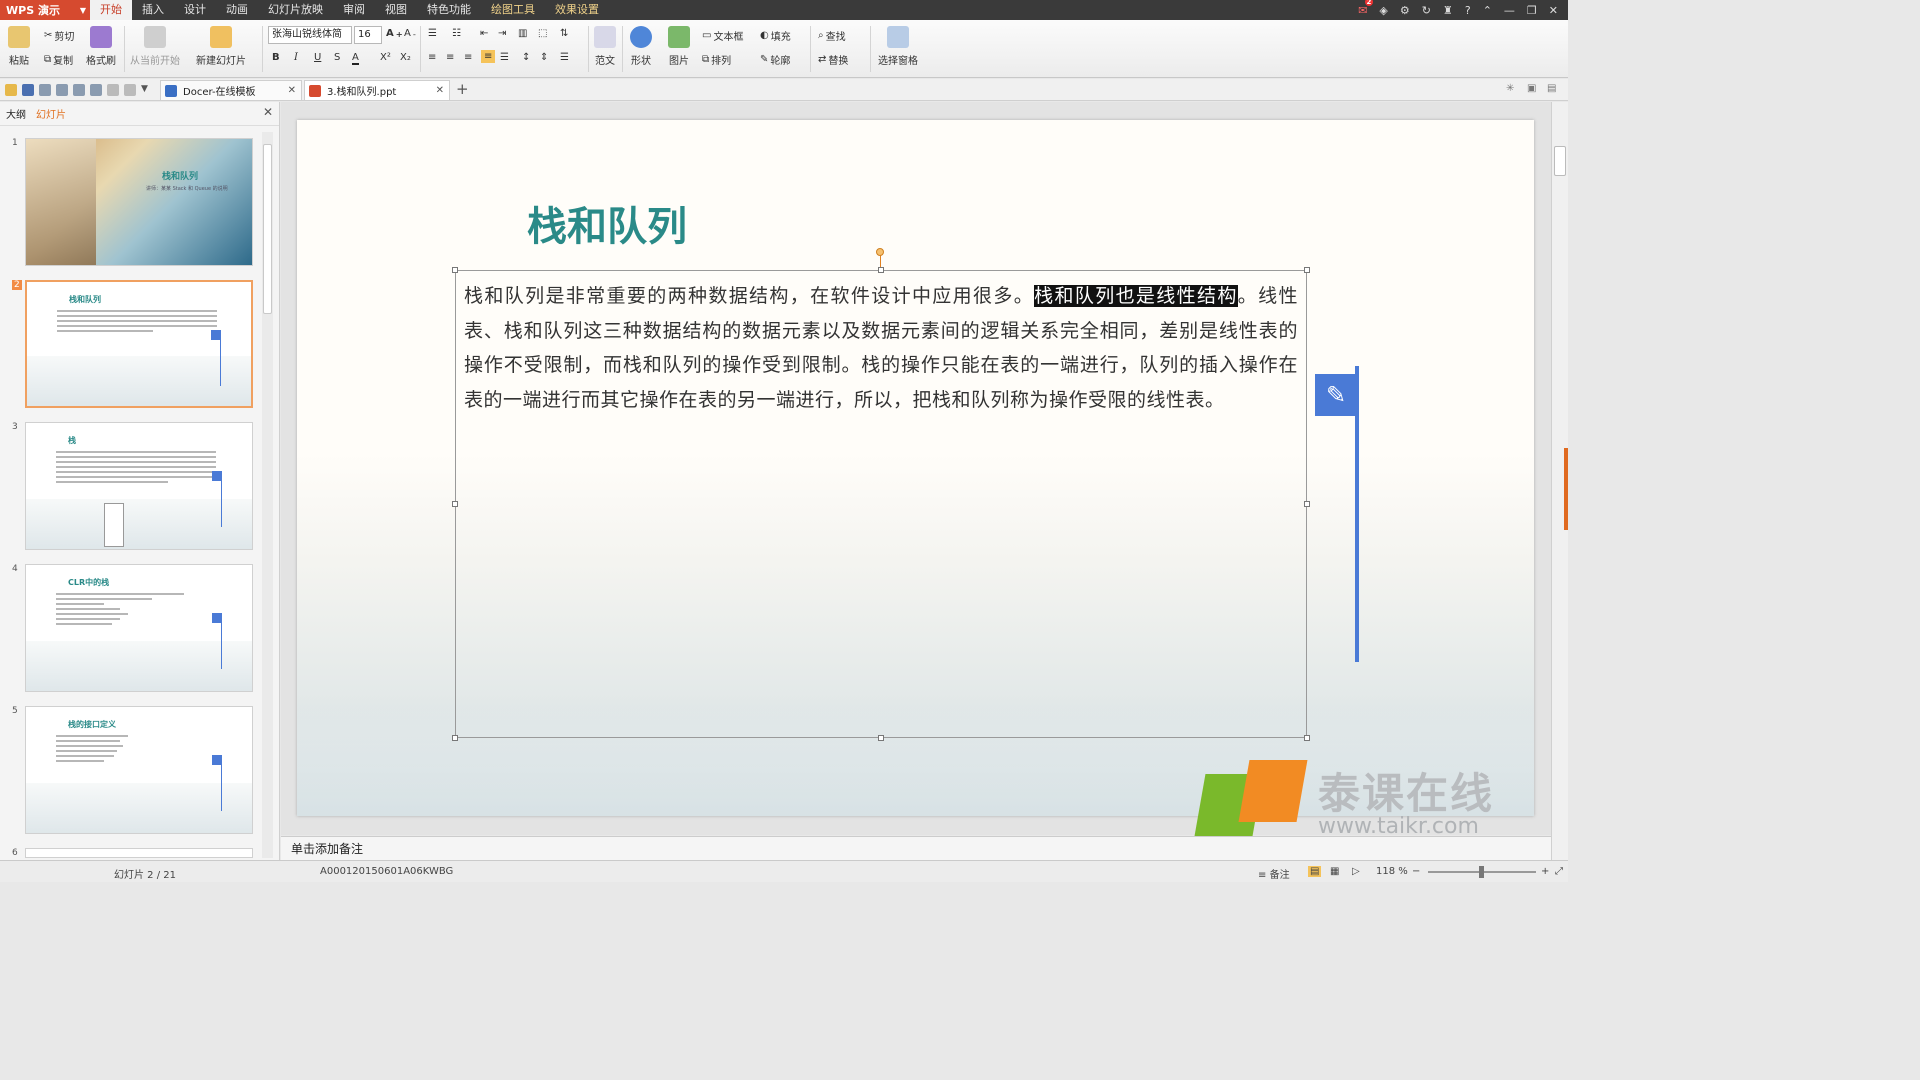 Image resolution: width=1920 pixels, height=1080 pixels. Describe the element at coordinates (641, 46) in the screenshot. I see `shape-button: 形状` at that location.